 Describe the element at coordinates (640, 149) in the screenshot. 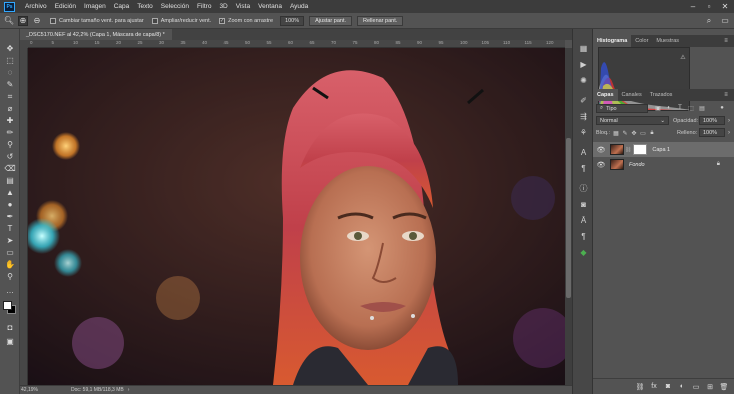

I see `layer-mask-thumbnail` at that location.